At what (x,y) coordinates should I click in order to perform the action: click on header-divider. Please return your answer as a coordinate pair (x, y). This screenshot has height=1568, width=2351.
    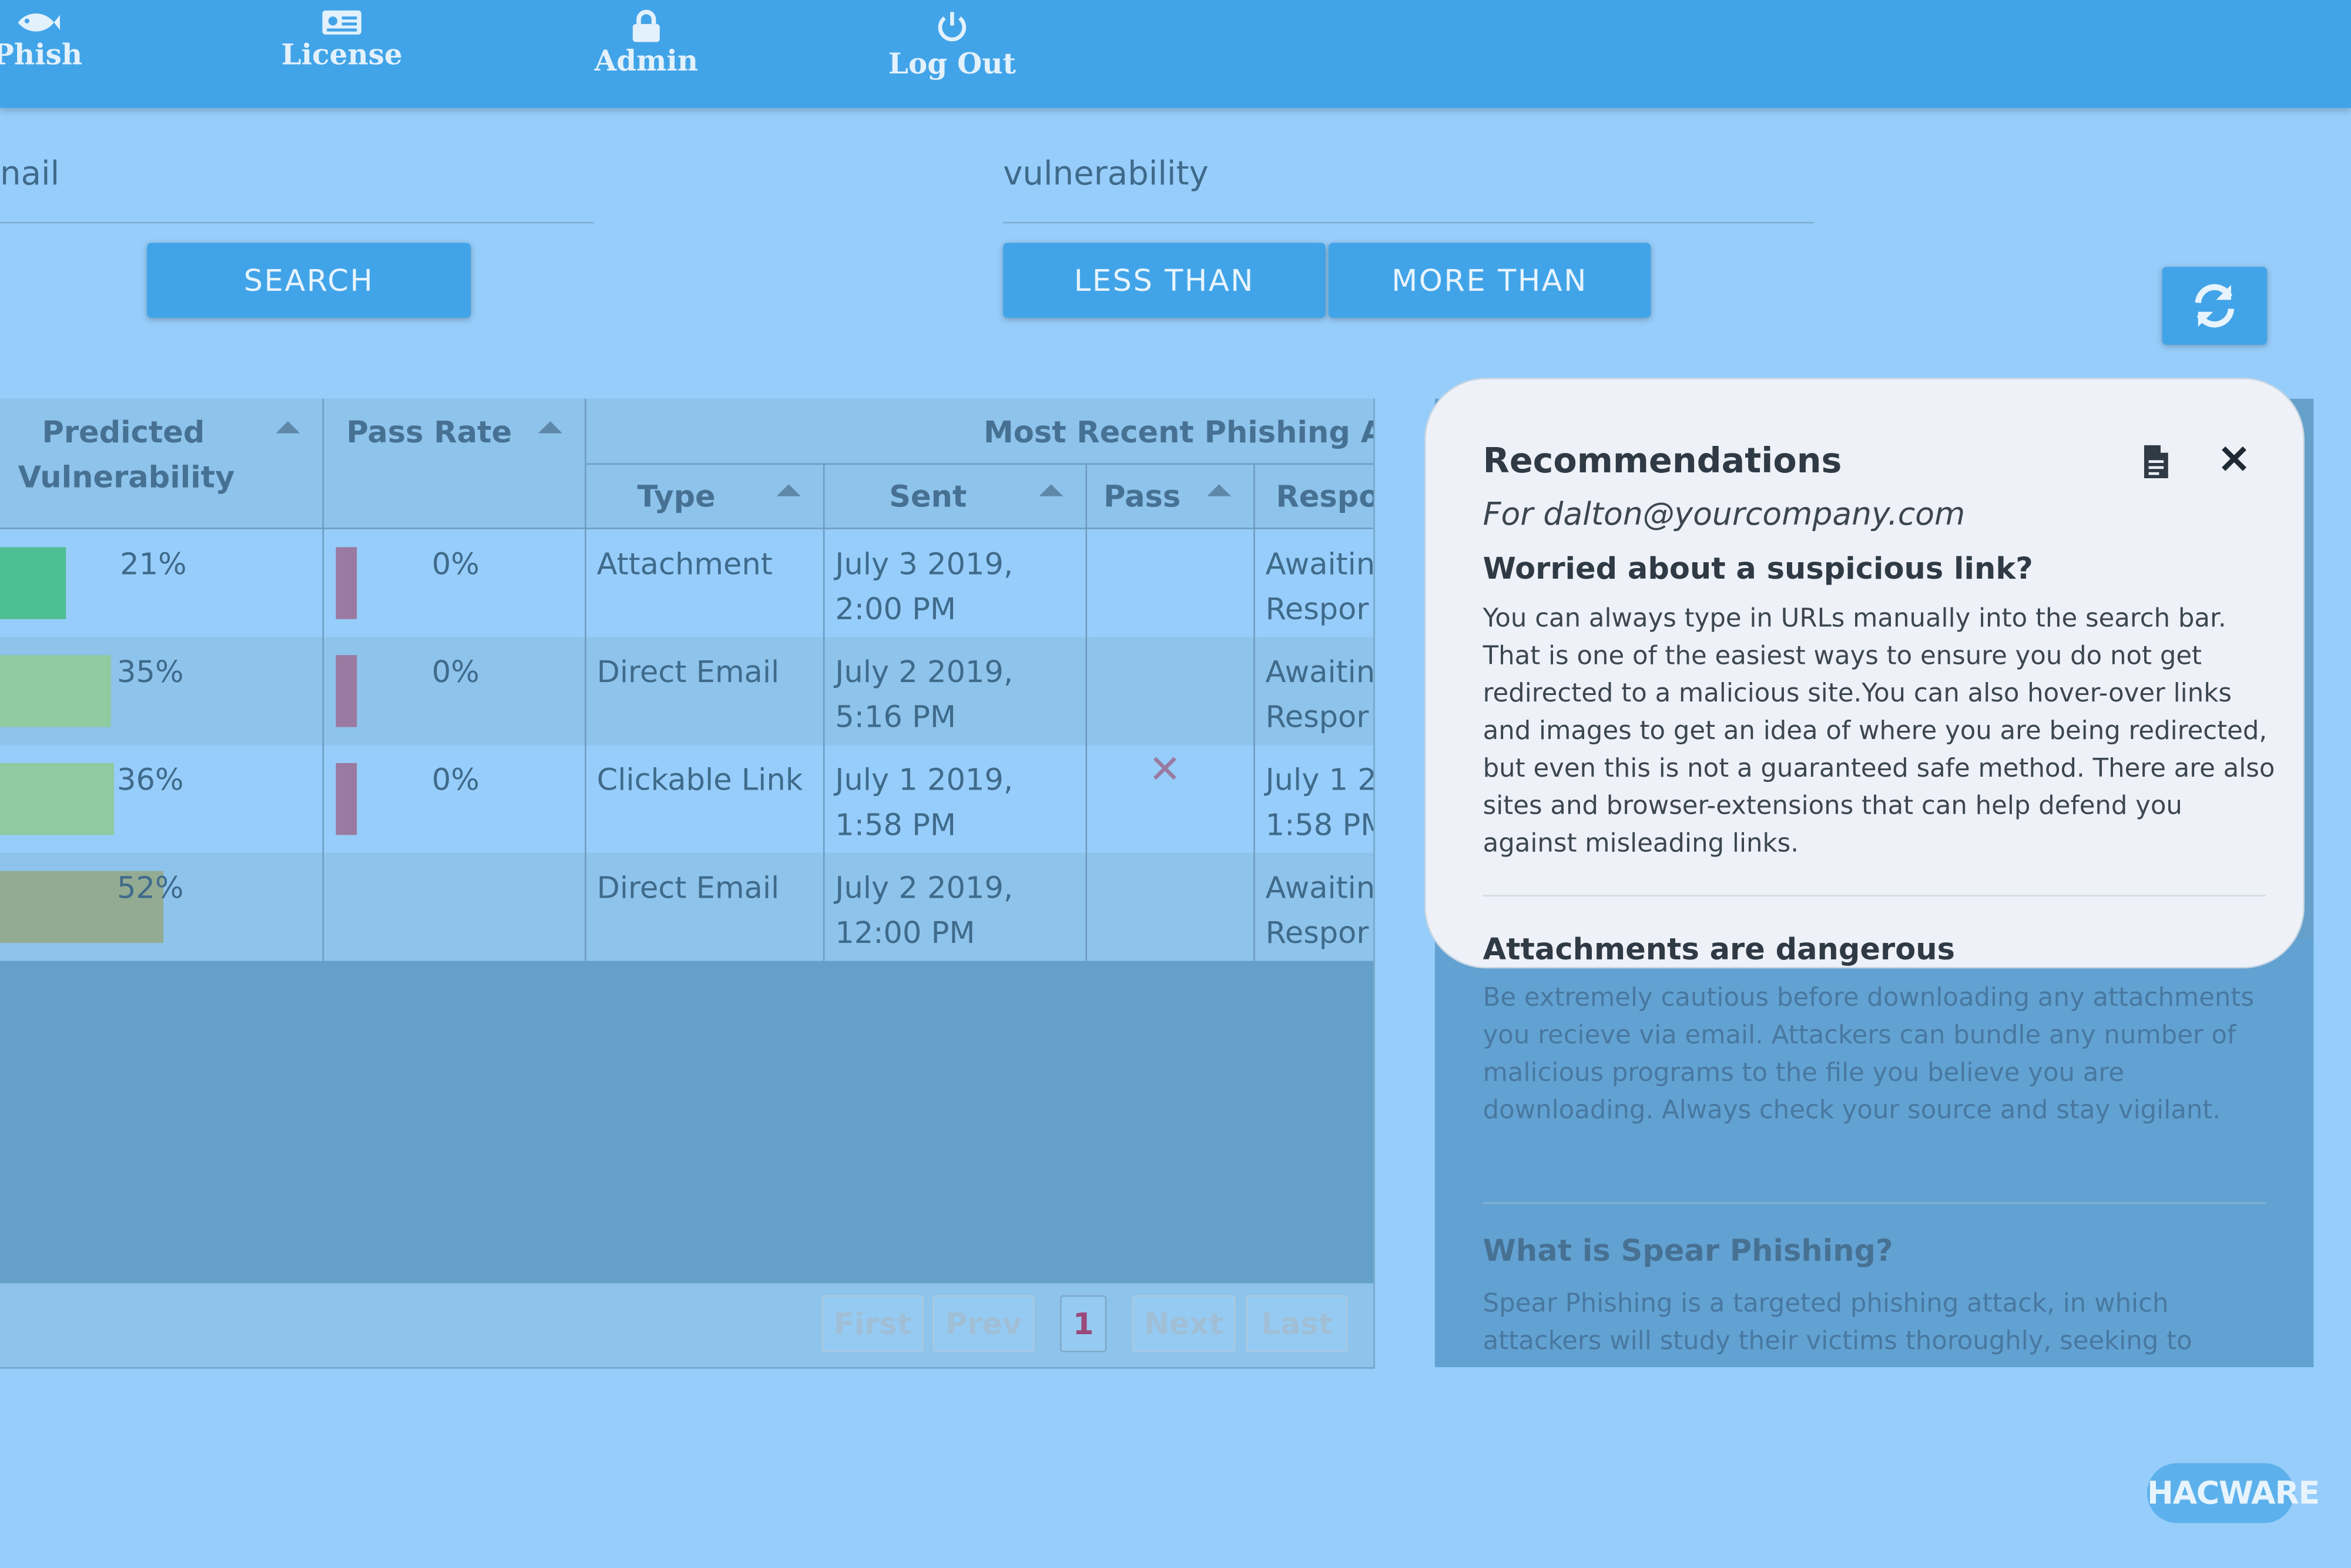
    Looking at the image, I should click on (980, 464).